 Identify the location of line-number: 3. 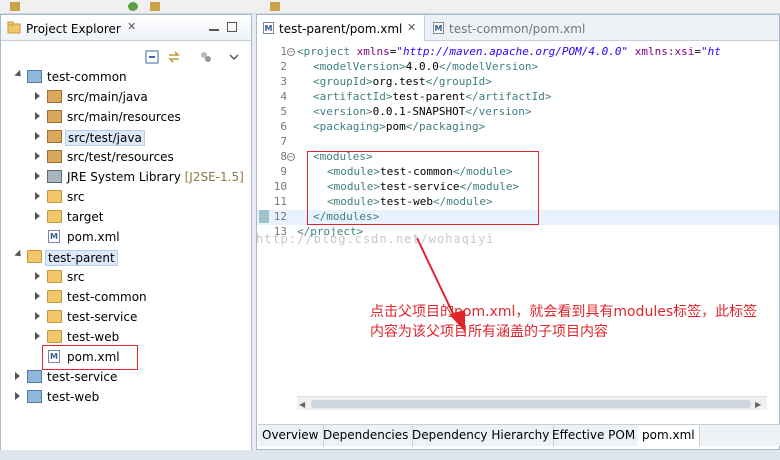
(283, 81).